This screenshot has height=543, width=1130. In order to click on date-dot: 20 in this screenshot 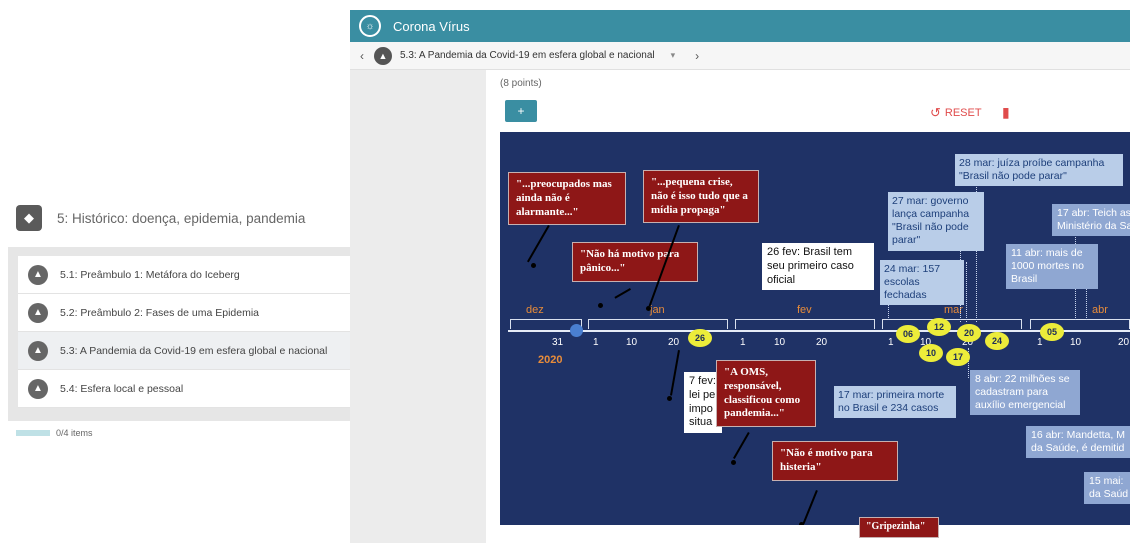, I will do `click(969, 333)`.